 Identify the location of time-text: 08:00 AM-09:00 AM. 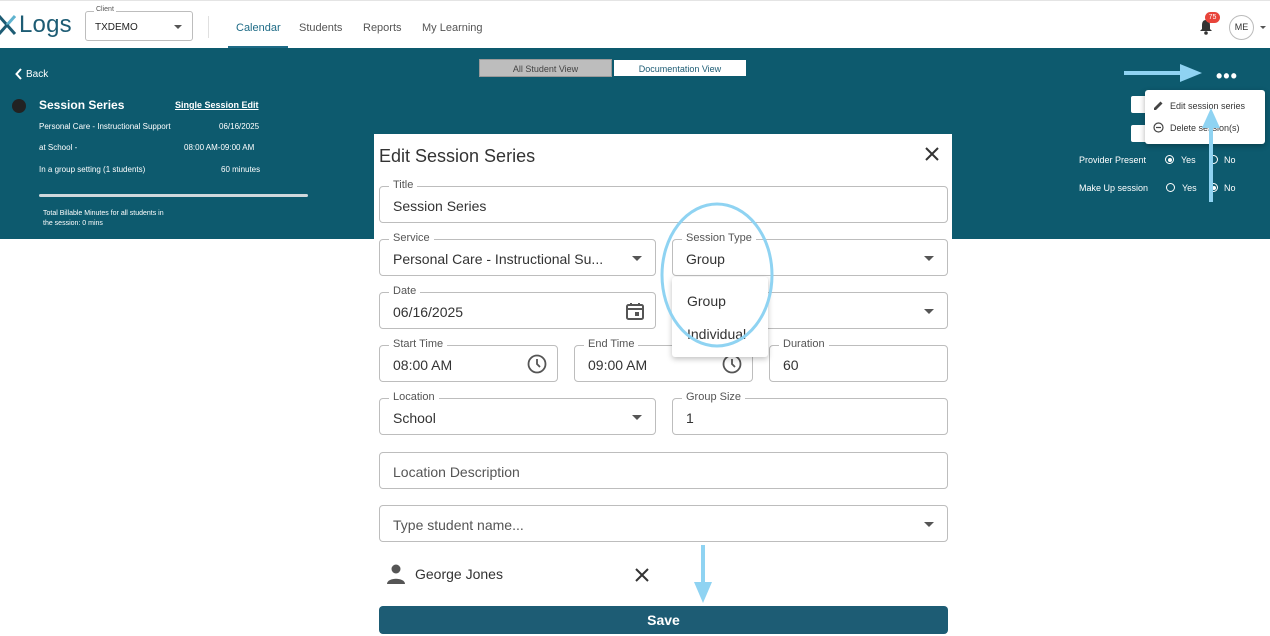
(219, 147).